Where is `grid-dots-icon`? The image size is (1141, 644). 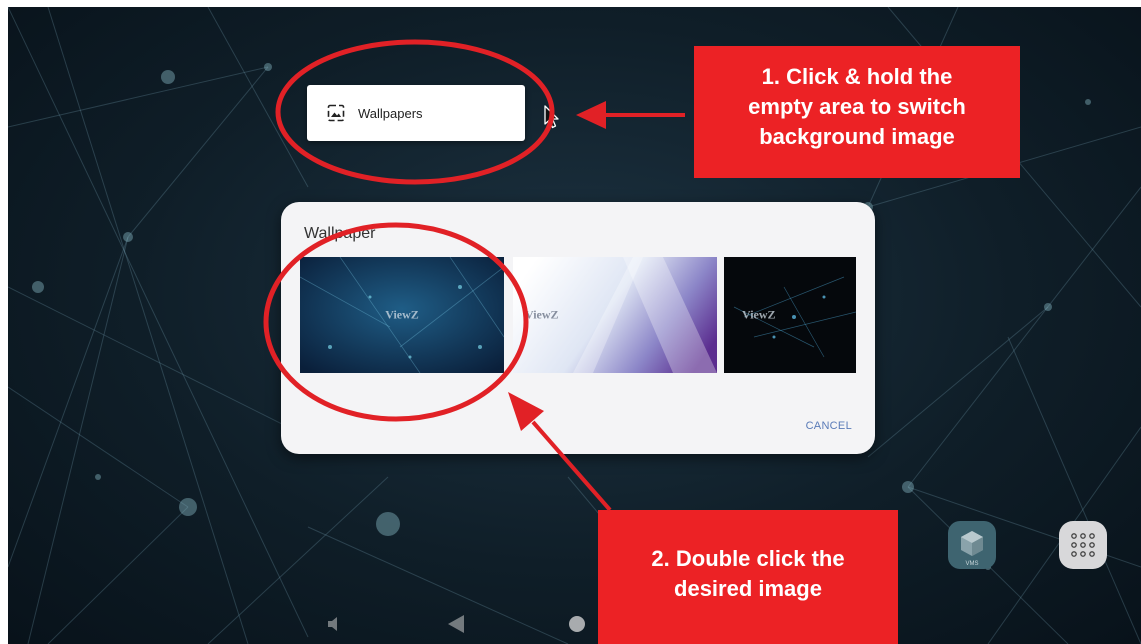 grid-dots-icon is located at coordinates (1083, 545).